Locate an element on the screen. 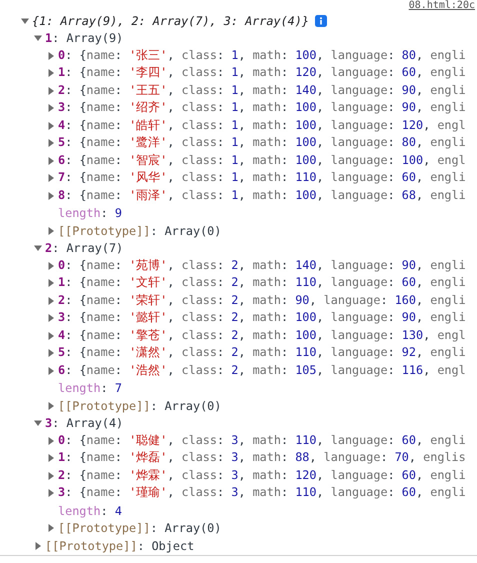  info-icon is located at coordinates (321, 20).